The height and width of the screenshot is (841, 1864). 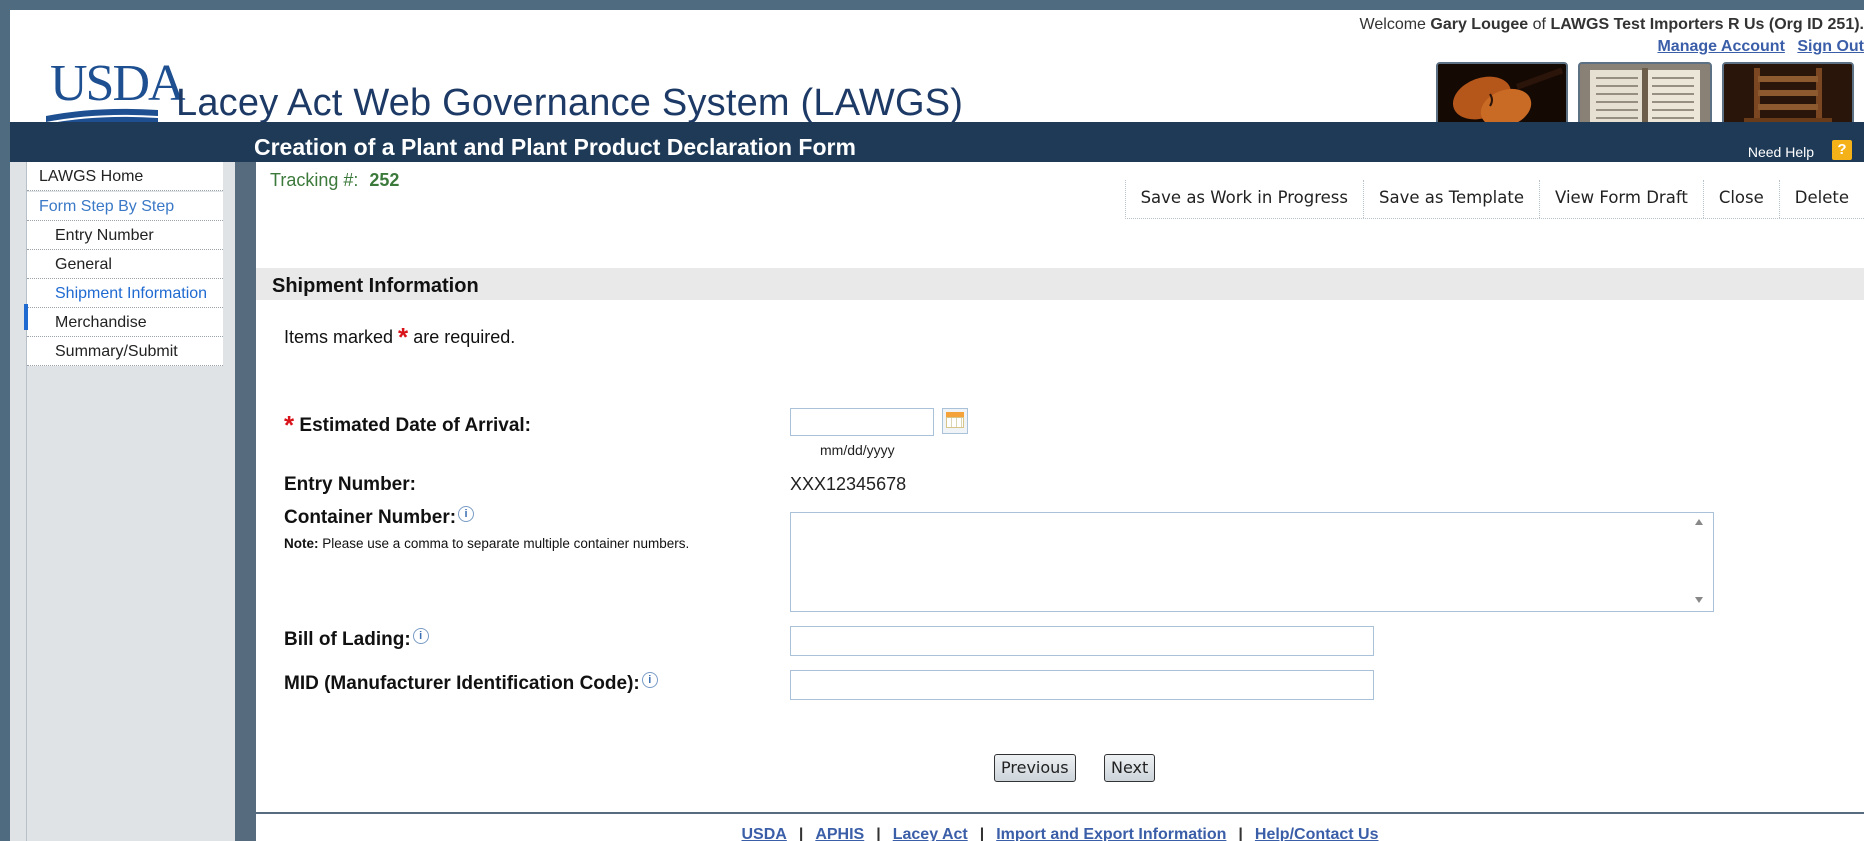 I want to click on bill-of-lading-info-icon: i, so click(x=420, y=636).